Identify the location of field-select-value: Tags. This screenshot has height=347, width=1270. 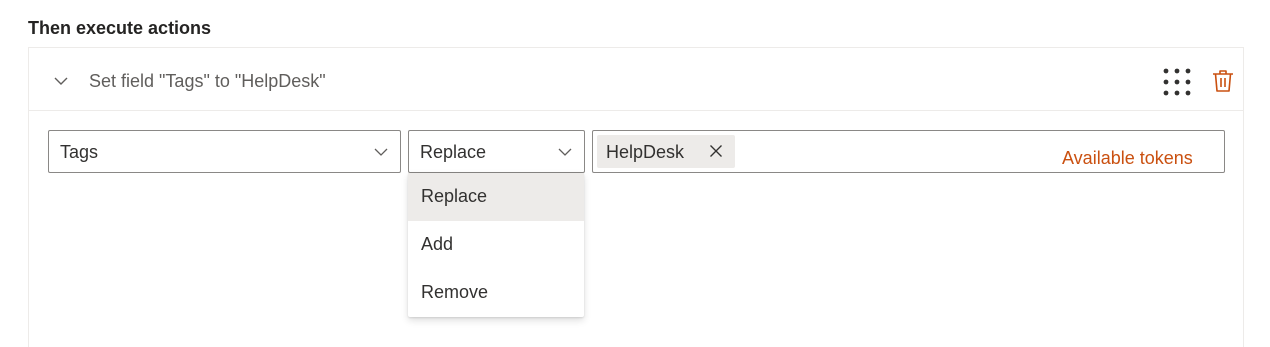
(79, 152).